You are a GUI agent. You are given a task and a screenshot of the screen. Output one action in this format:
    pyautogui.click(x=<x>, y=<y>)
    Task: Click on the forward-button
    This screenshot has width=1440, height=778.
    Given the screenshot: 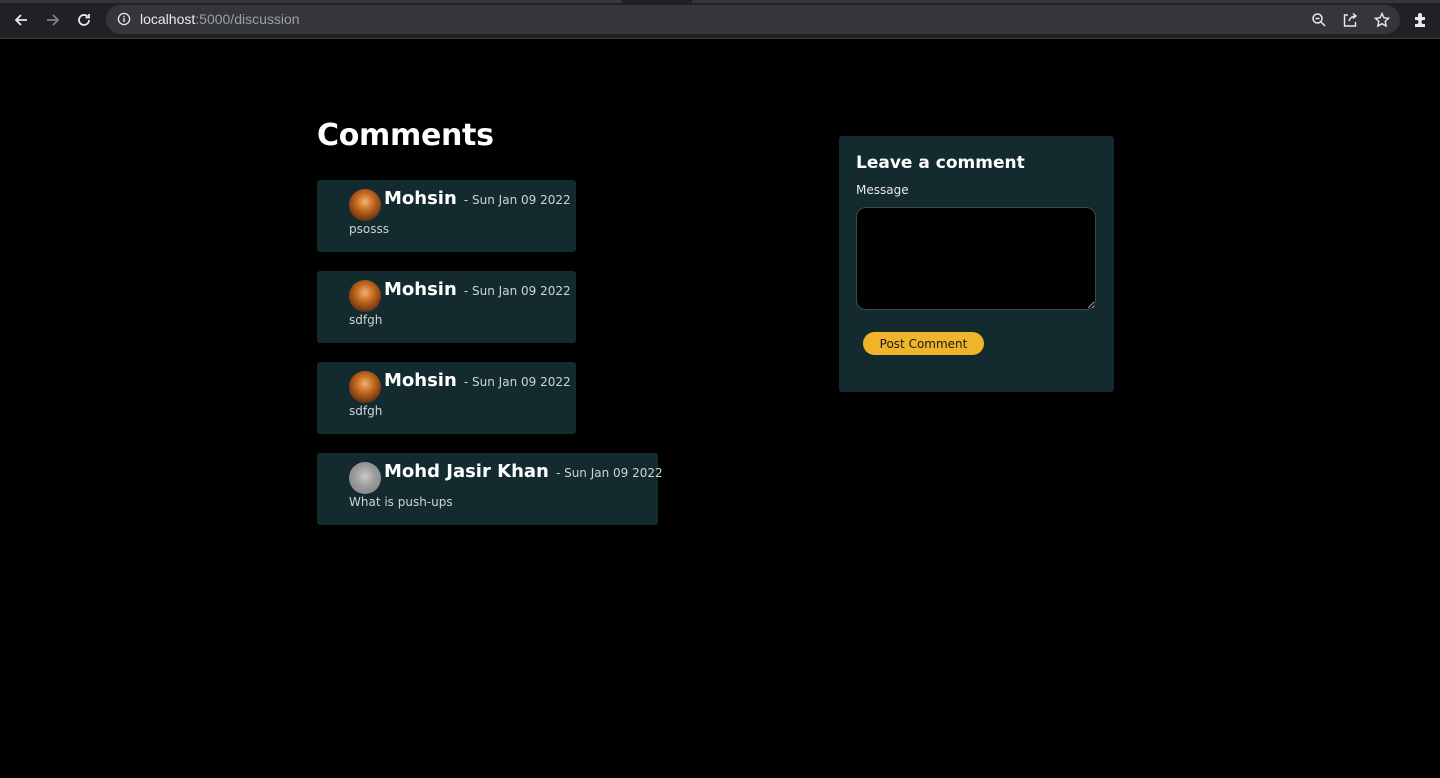 What is the action you would take?
    pyautogui.click(x=53, y=20)
    